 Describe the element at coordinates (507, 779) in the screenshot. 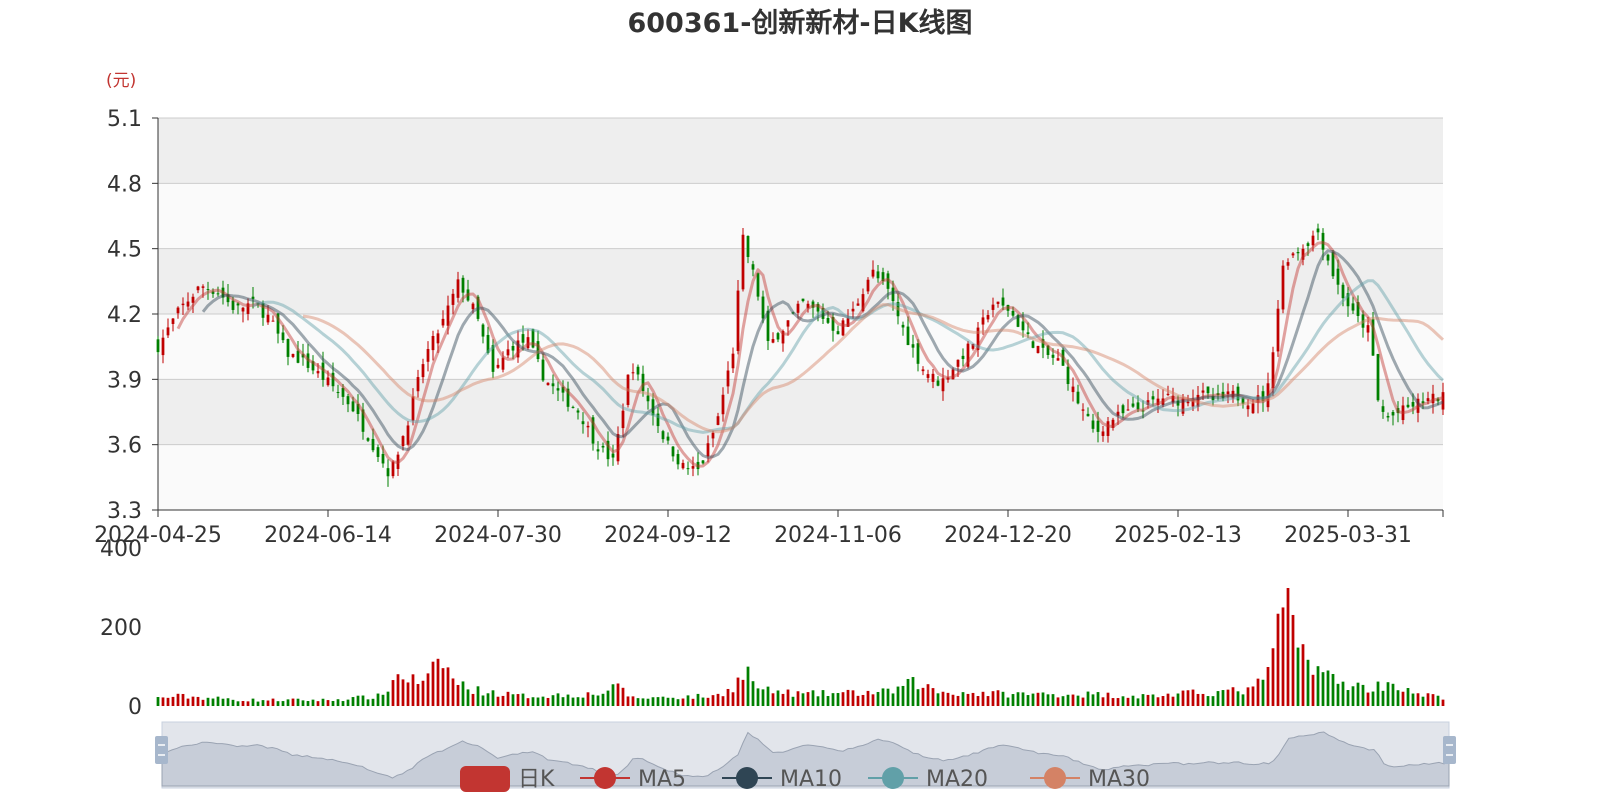

I see `legend-item-日k: 日K` at that location.